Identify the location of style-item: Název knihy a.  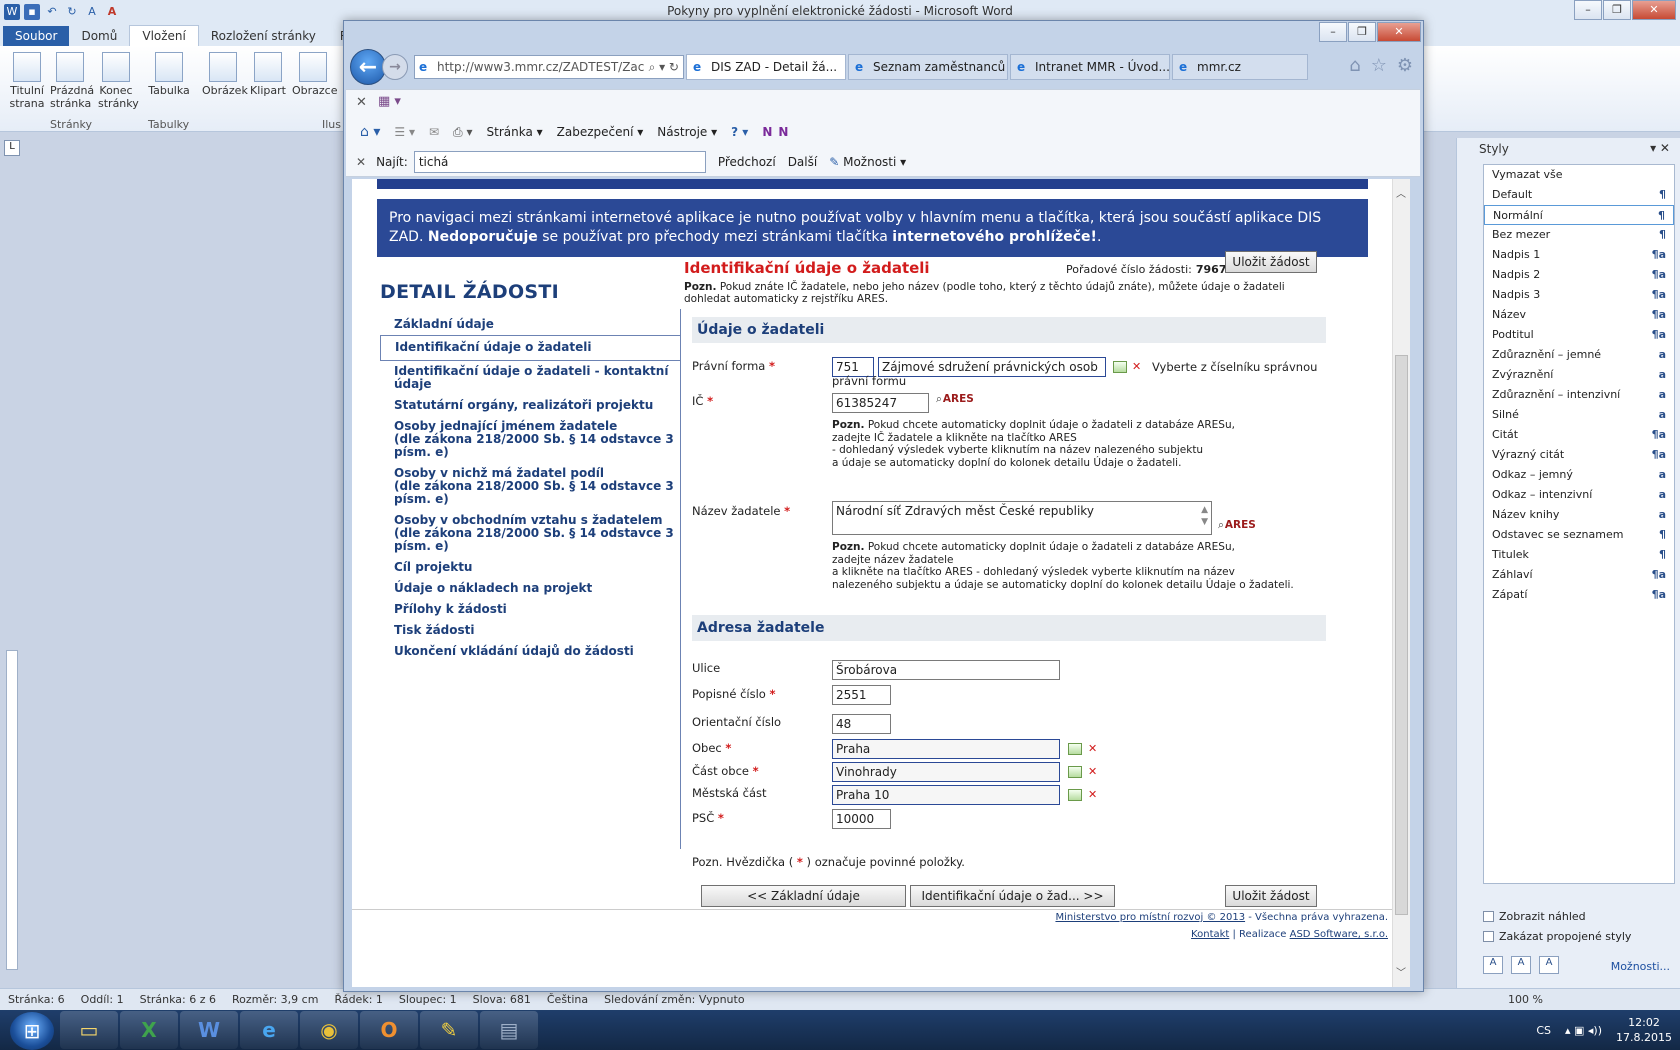
(1579, 515).